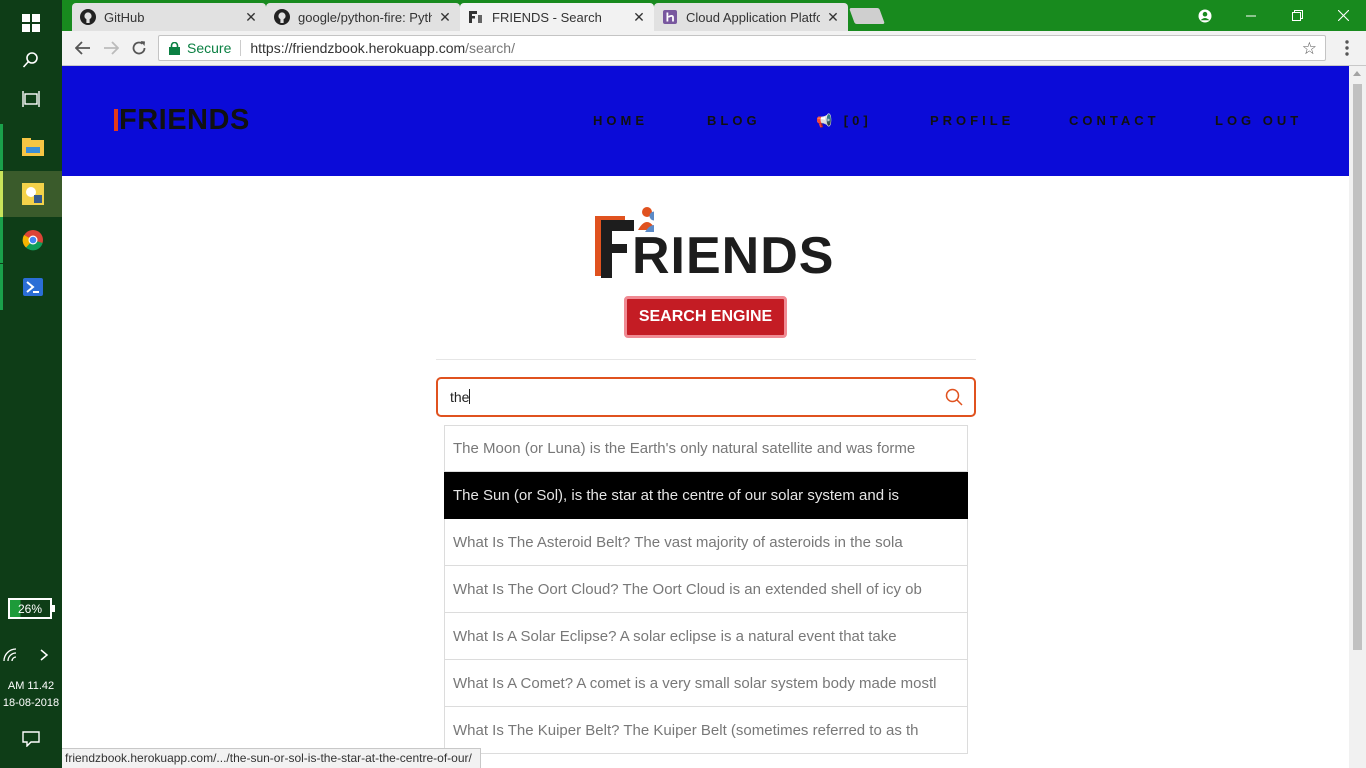  Describe the element at coordinates (241, 48) in the screenshot. I see `address-separator` at that location.